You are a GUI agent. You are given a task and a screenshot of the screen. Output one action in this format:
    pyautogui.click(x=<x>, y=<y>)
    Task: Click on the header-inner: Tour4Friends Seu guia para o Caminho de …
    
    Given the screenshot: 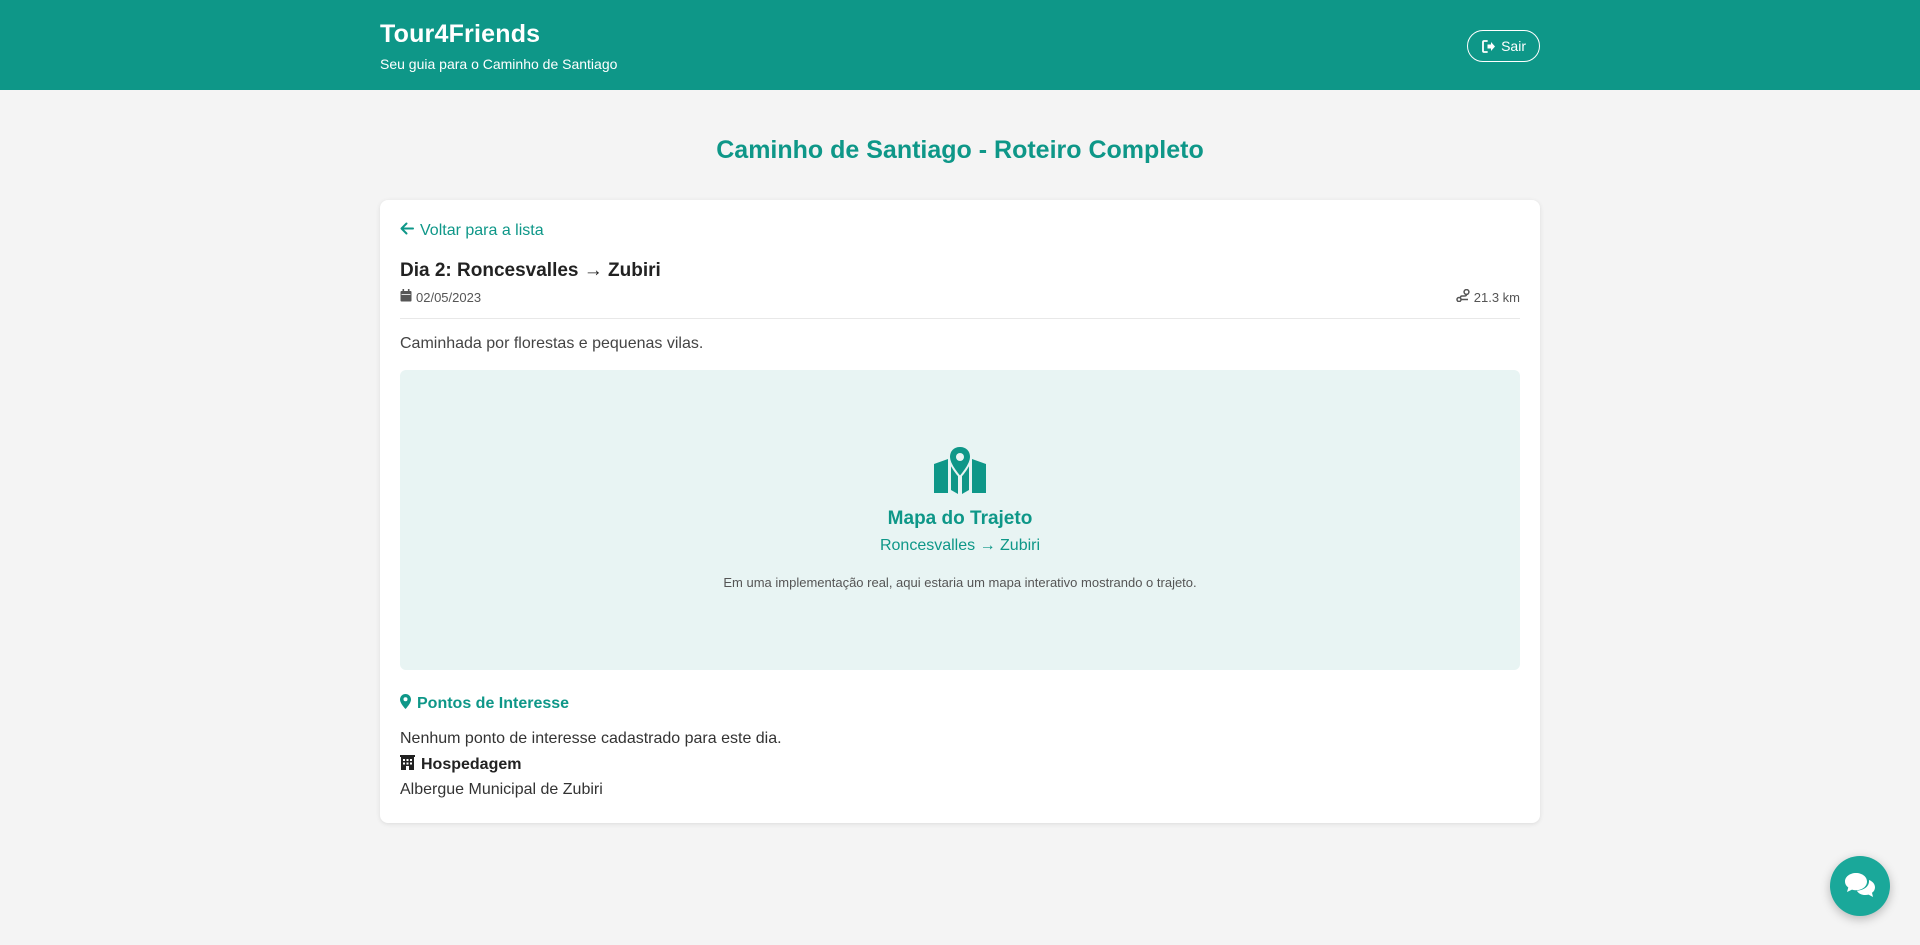 What is the action you would take?
    pyautogui.click(x=960, y=45)
    